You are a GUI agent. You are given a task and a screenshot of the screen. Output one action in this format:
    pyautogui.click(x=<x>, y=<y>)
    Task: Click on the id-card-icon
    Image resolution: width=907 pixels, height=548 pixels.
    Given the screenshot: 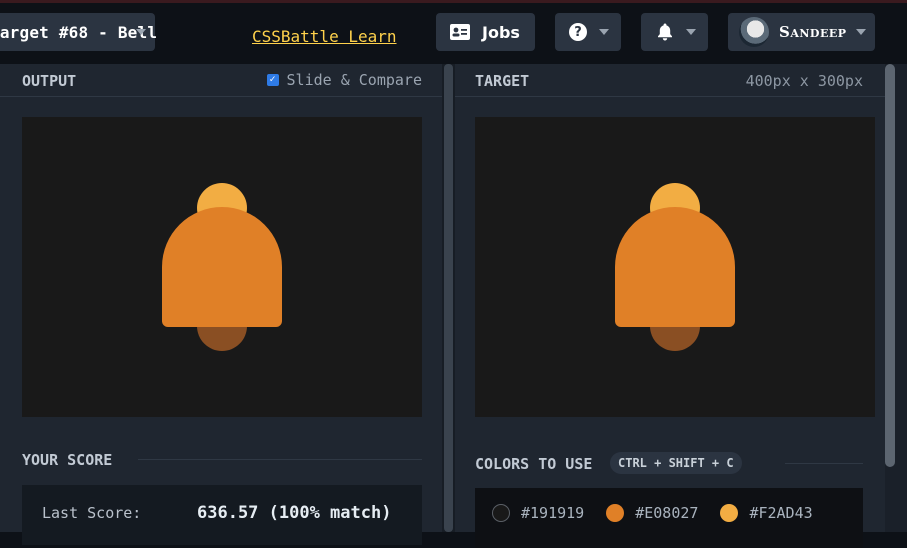 What is the action you would take?
    pyautogui.click(x=460, y=32)
    